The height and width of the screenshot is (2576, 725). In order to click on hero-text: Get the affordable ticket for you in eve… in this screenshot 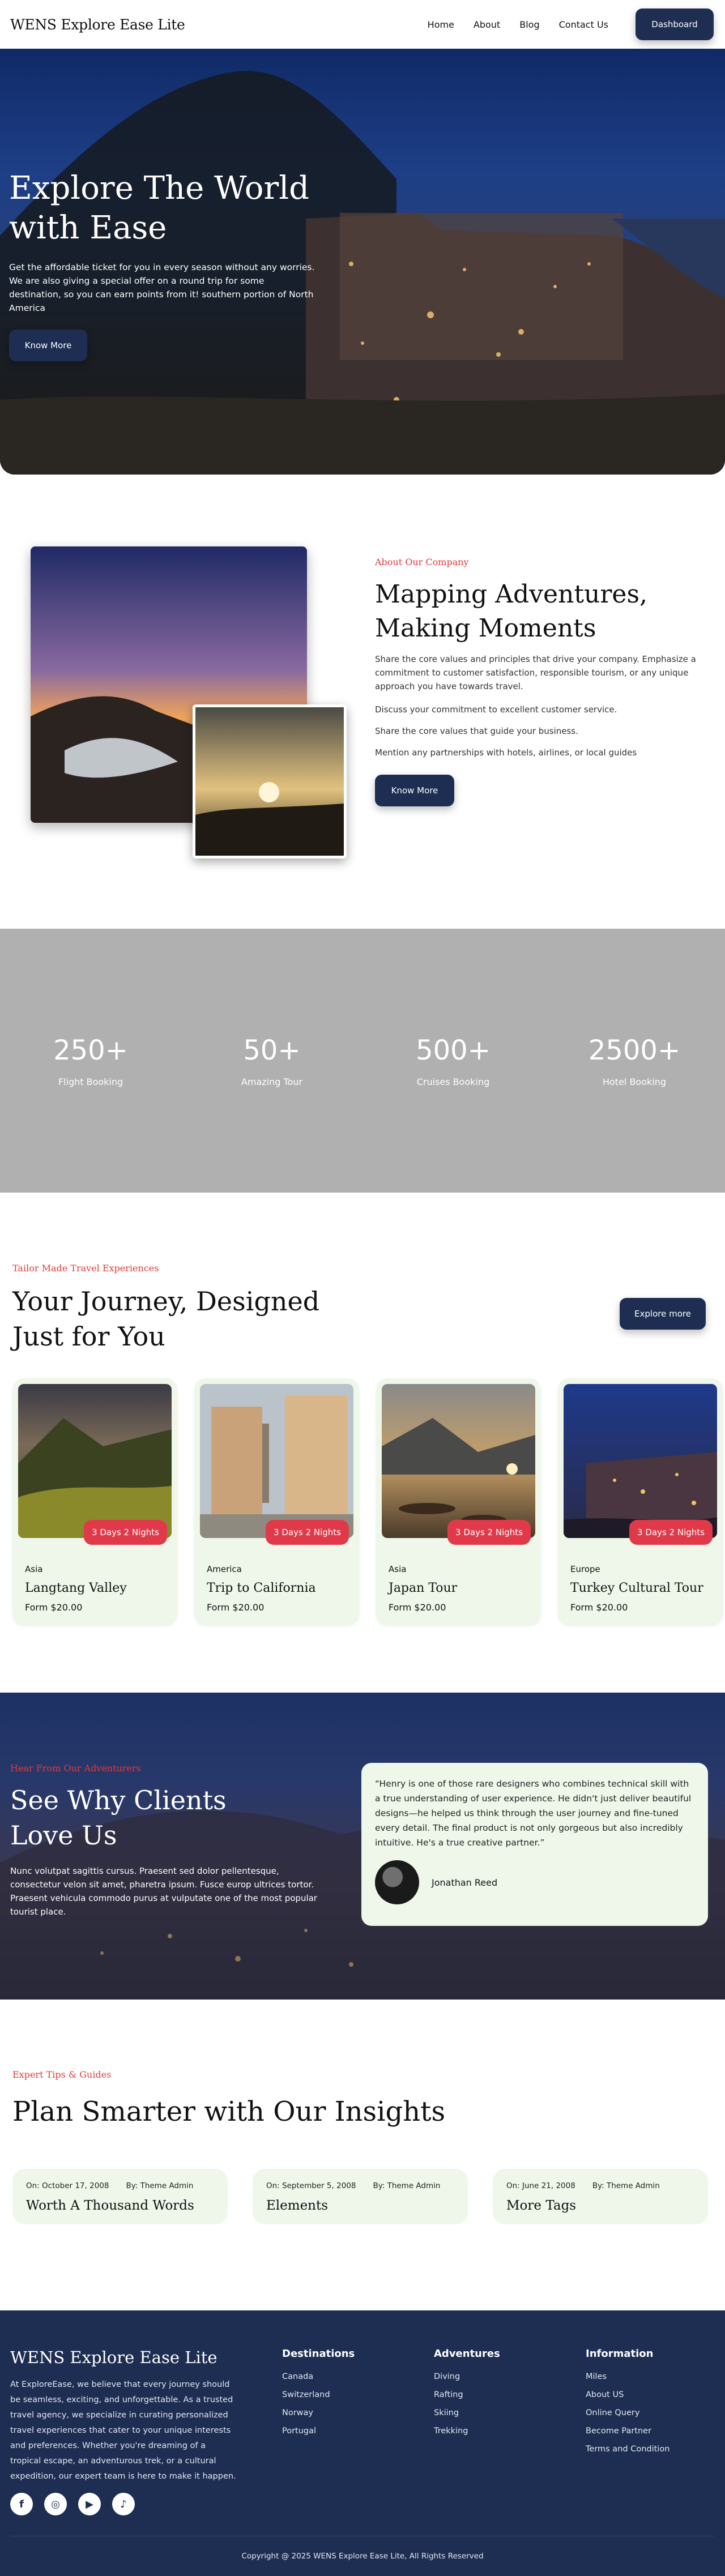, I will do `click(162, 287)`.